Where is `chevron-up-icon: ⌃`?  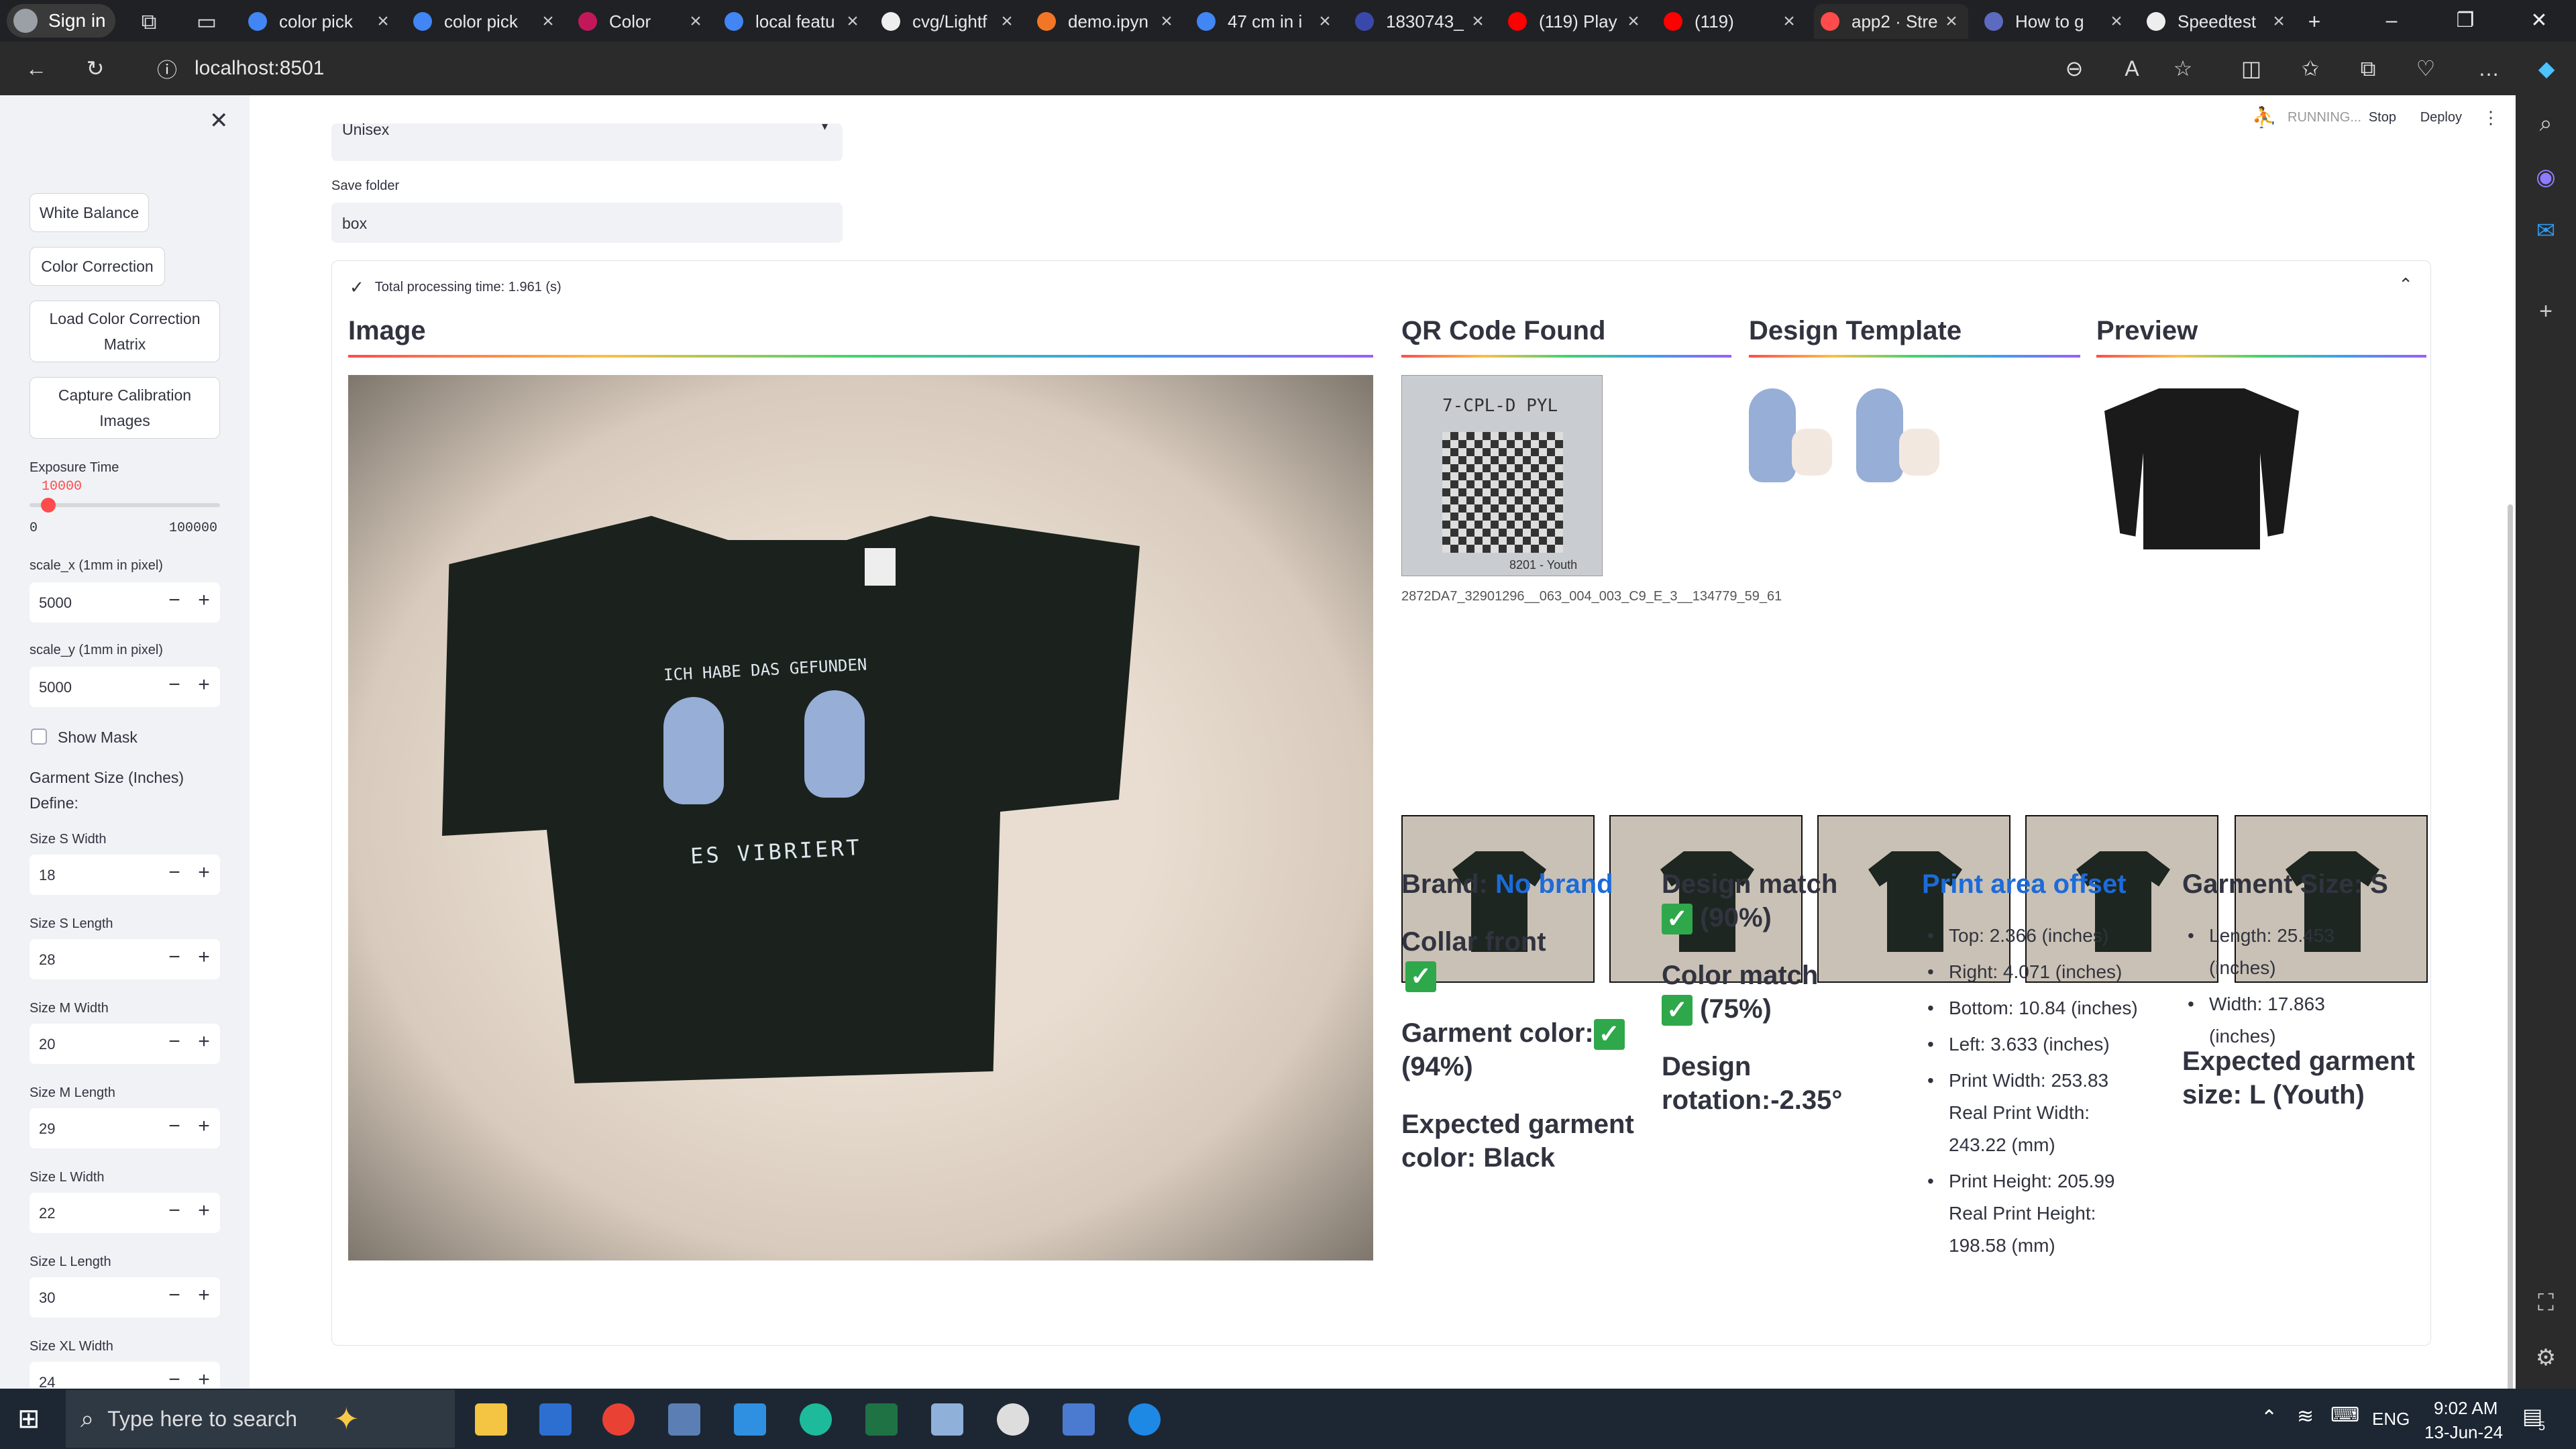 chevron-up-icon: ⌃ is located at coordinates (2269, 1418).